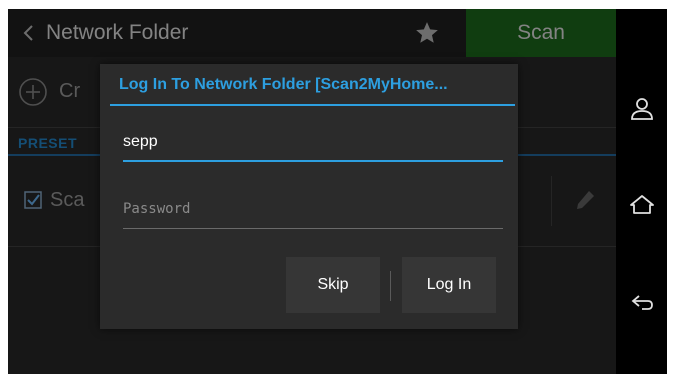 The height and width of the screenshot is (383, 673). I want to click on password-field: Password, so click(313, 209).